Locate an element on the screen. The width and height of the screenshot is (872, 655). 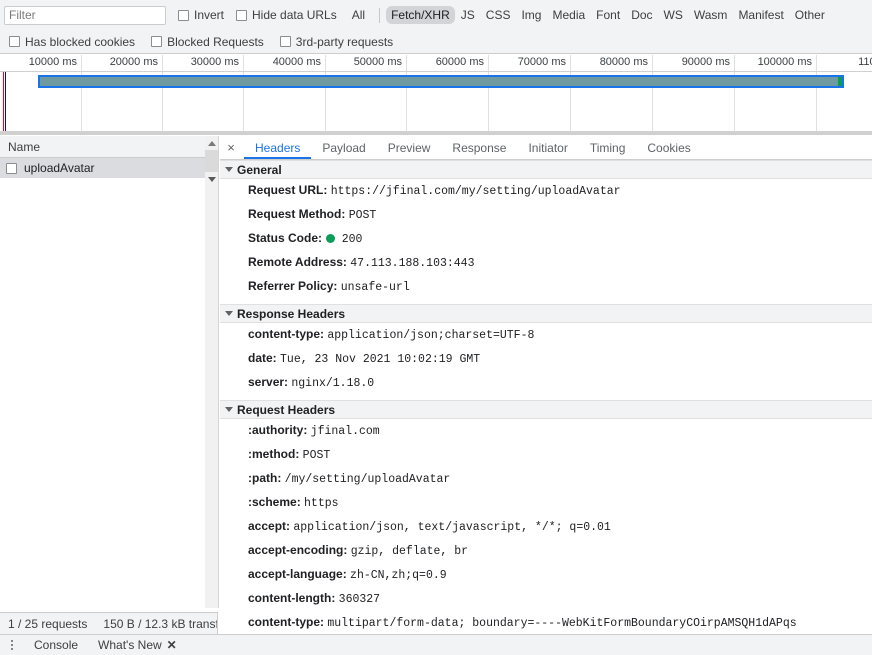
header-value: application/json;charset=UTF-8 is located at coordinates (431, 335).